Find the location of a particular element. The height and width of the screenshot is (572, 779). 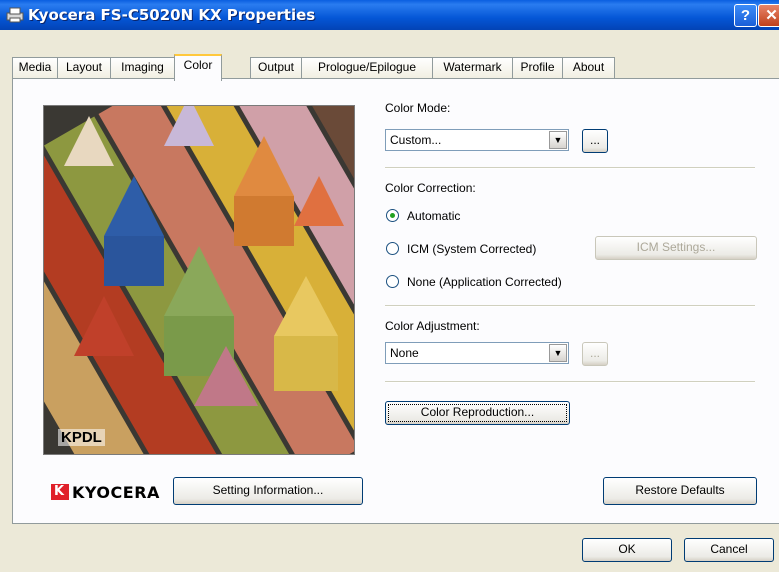

window-title: Kyocera FS-C5020N KX Properties is located at coordinates (172, 15).